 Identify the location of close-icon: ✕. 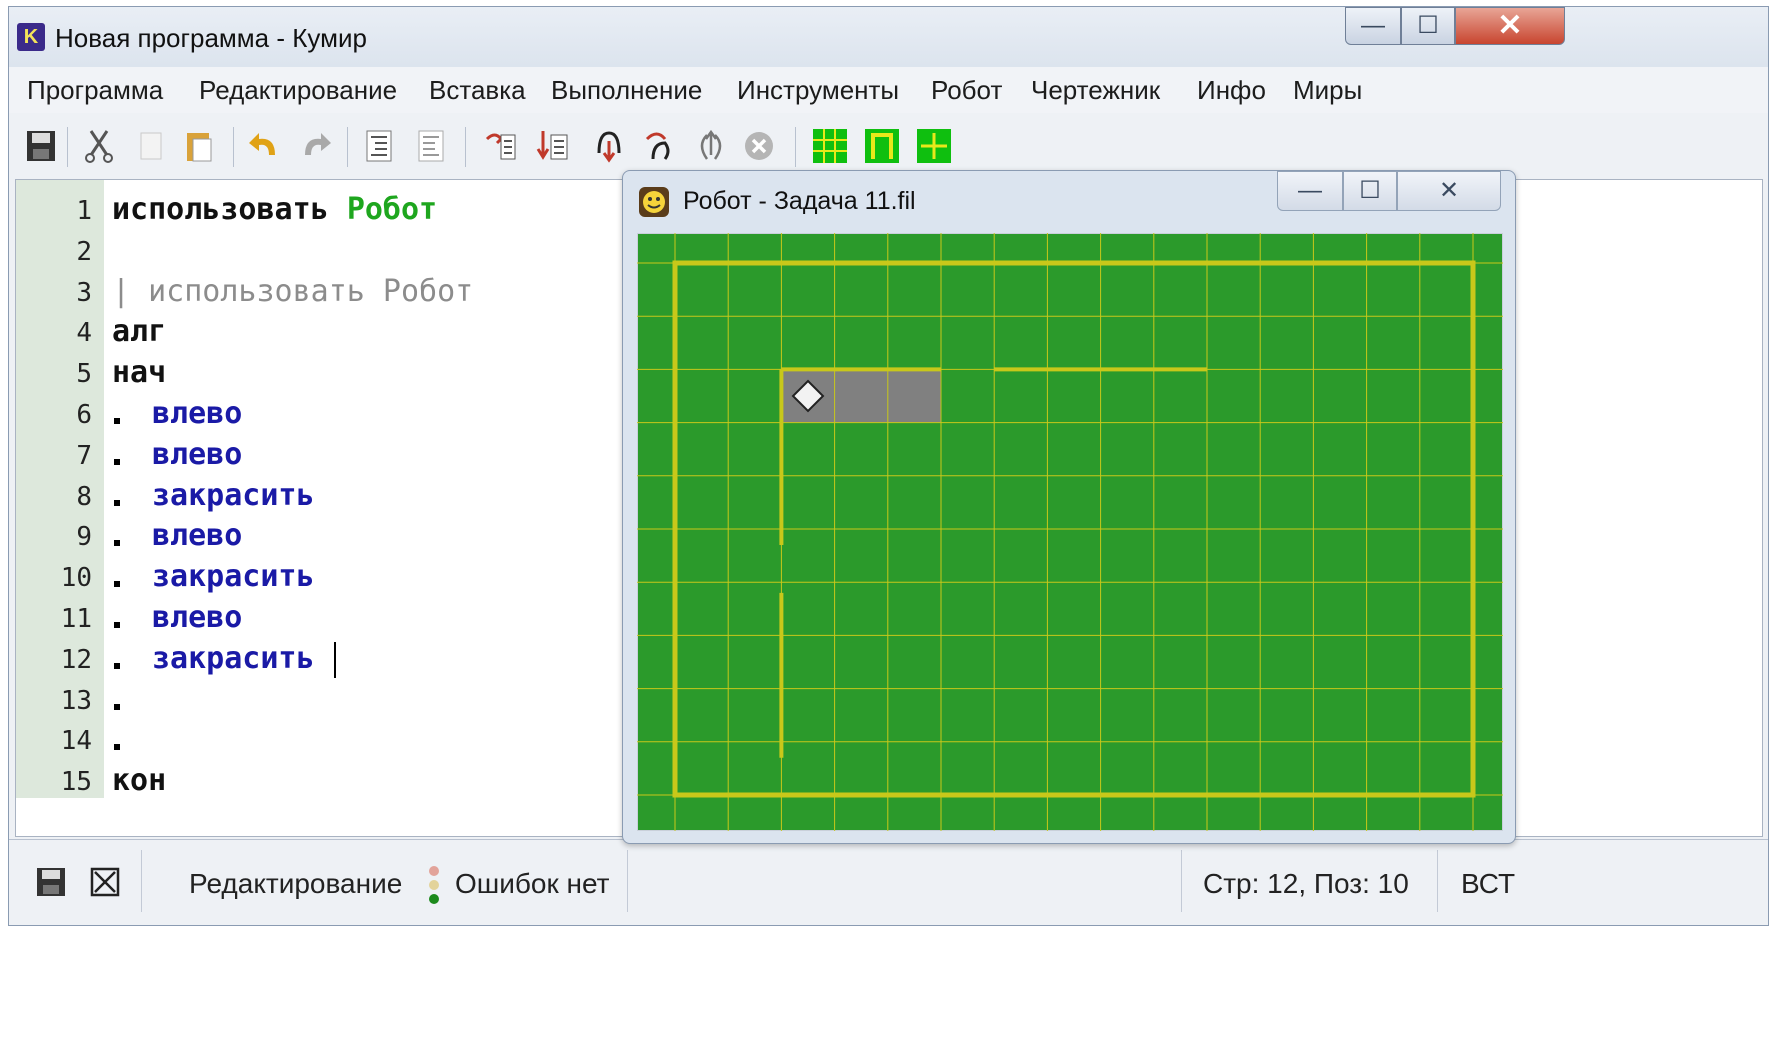
(1510, 25).